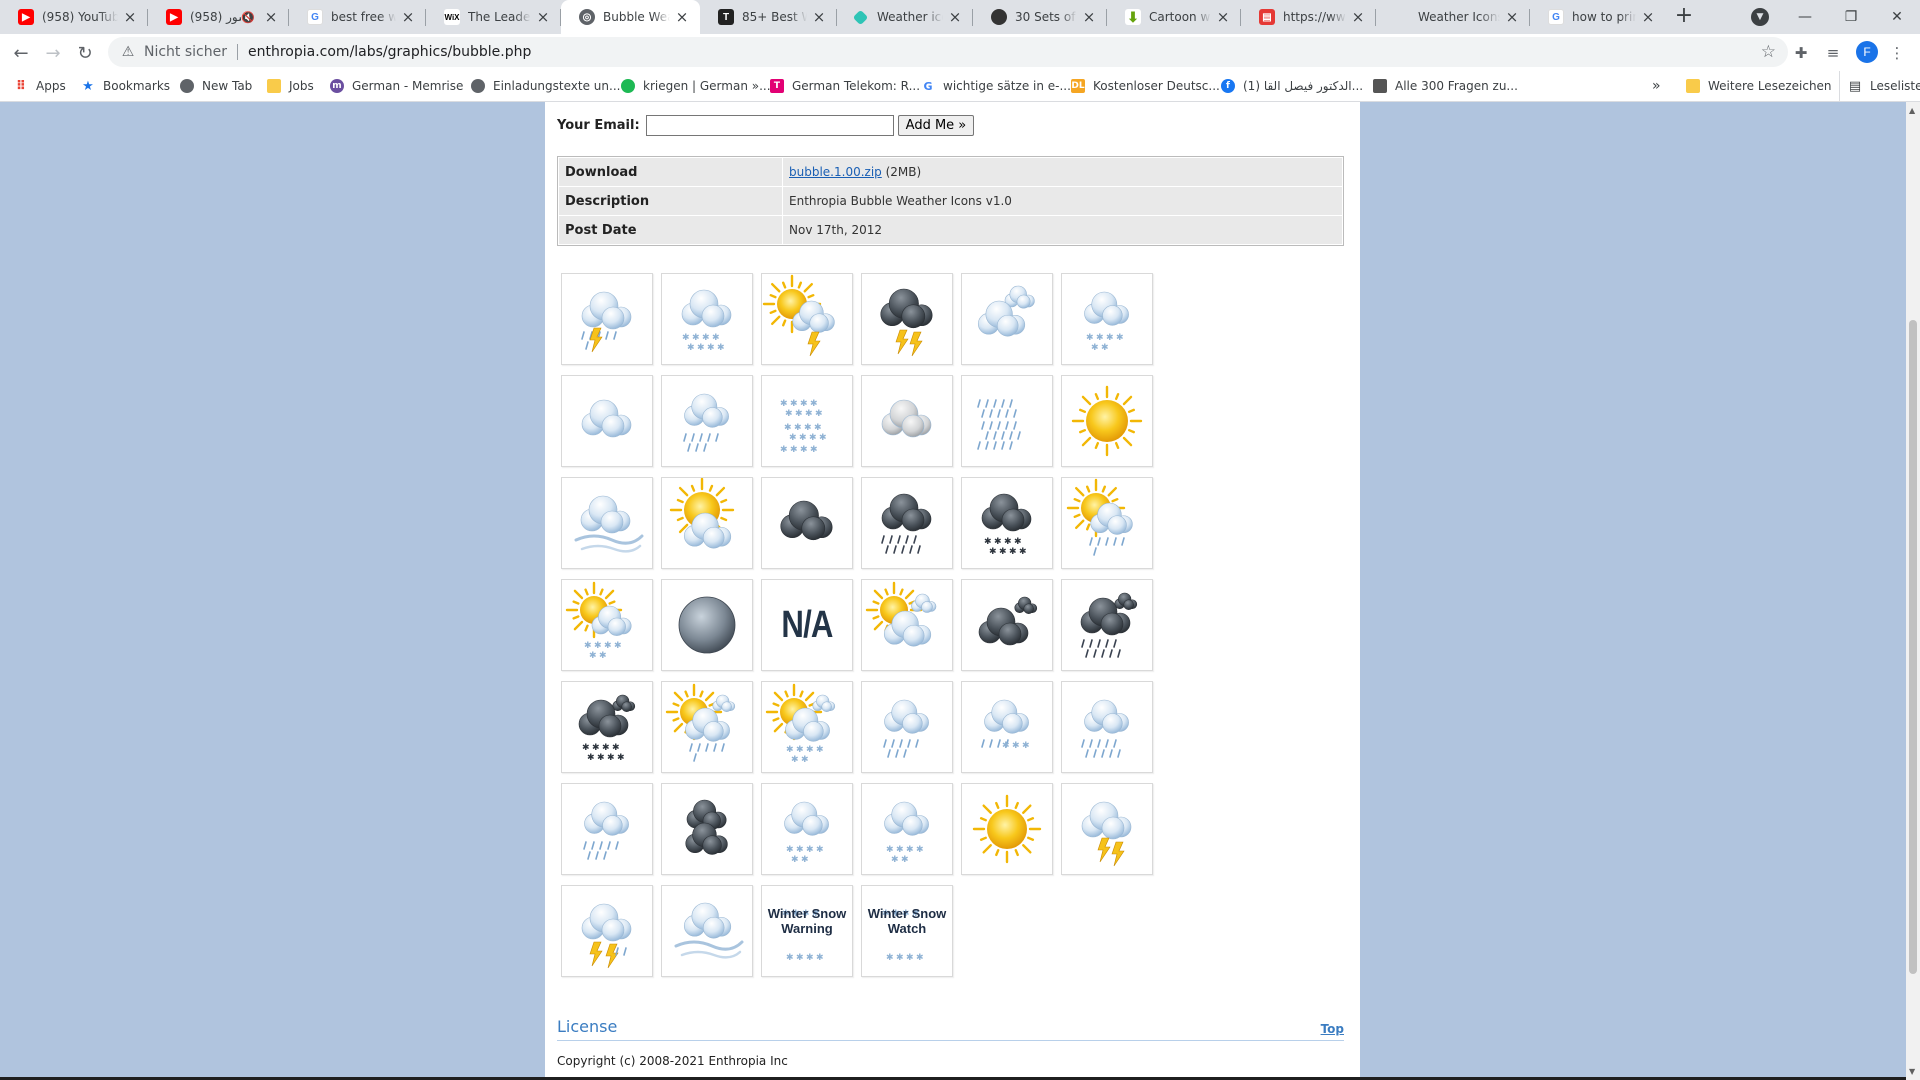  I want to click on extensions-puzzle-icon: ✚, so click(1801, 53).